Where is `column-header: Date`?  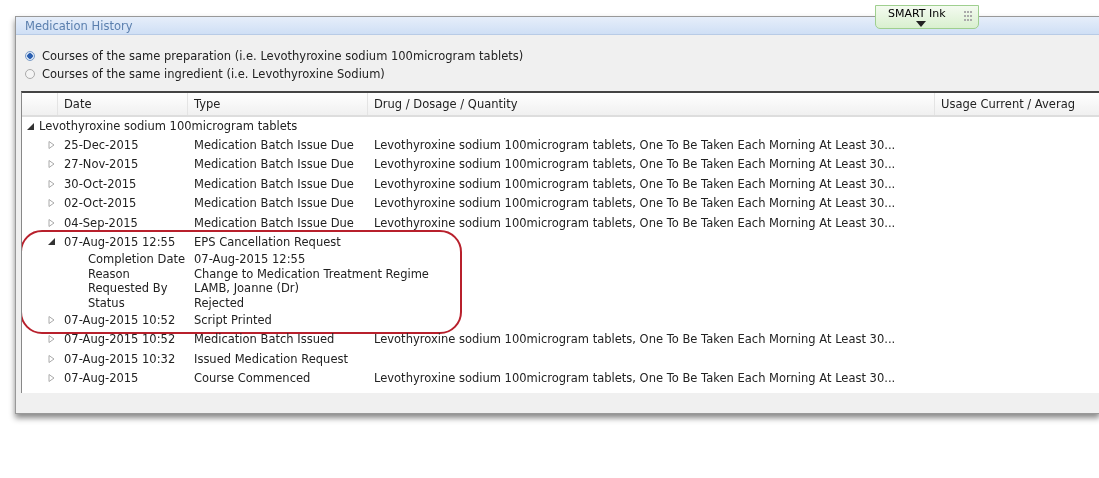 column-header: Date is located at coordinates (123, 104).